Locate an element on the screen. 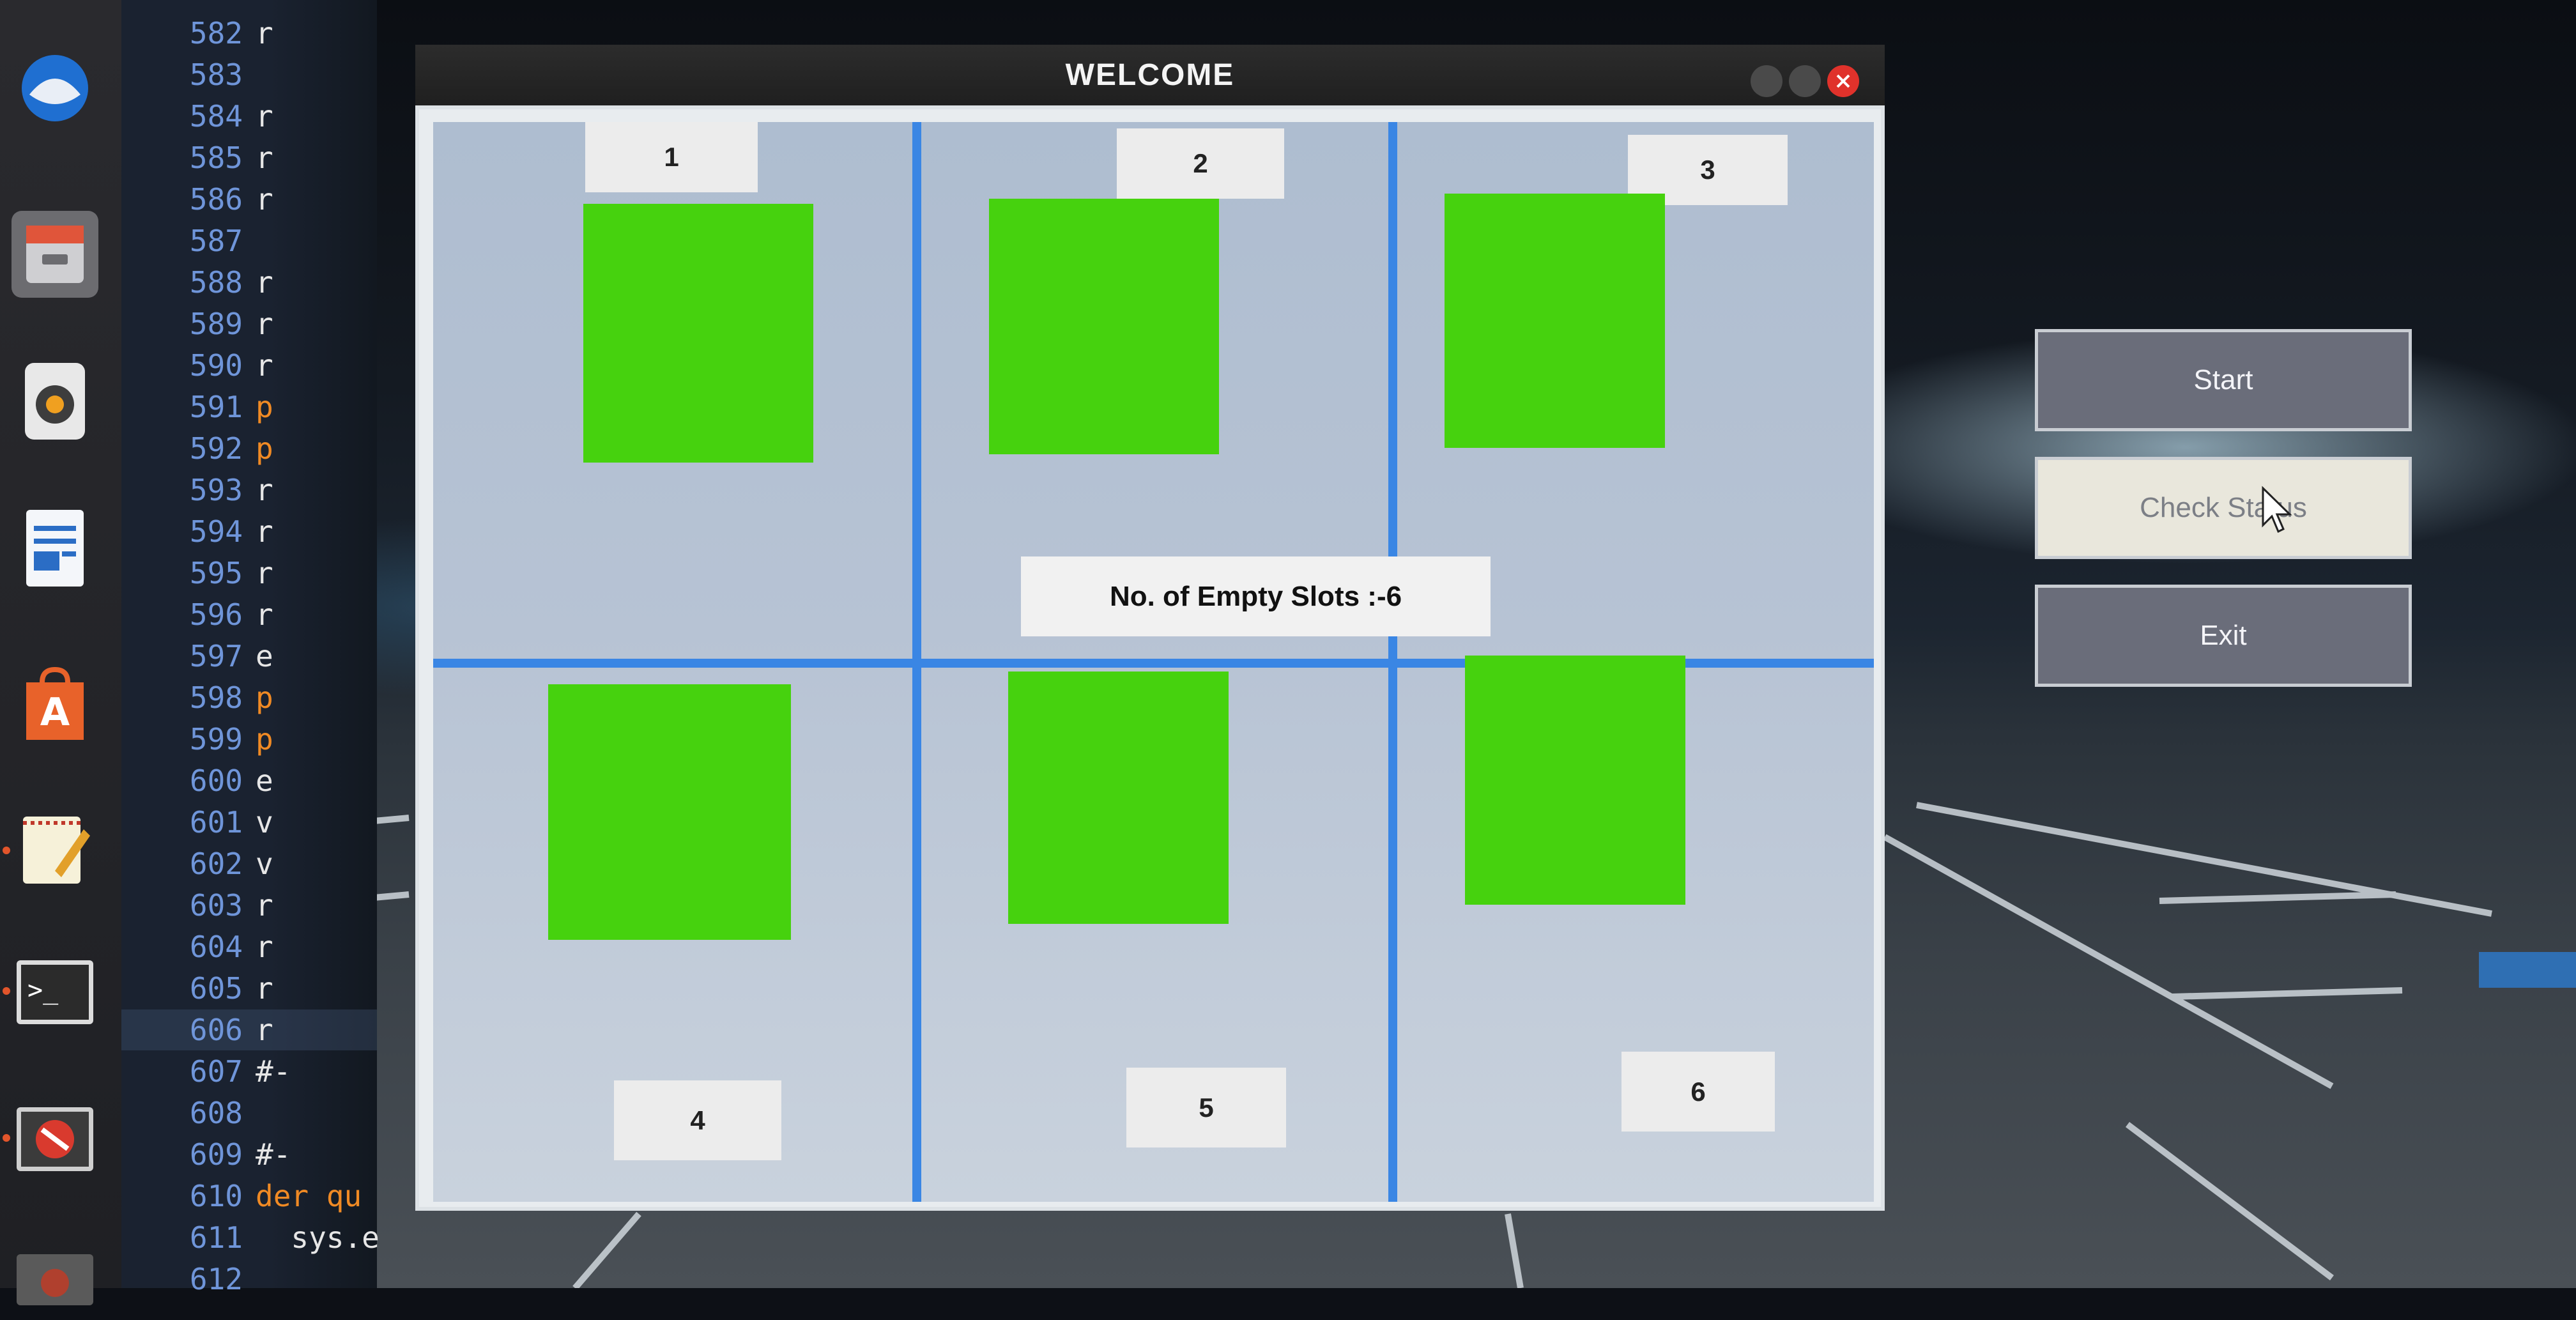  code-line: 609 #- is located at coordinates (249, 1154).